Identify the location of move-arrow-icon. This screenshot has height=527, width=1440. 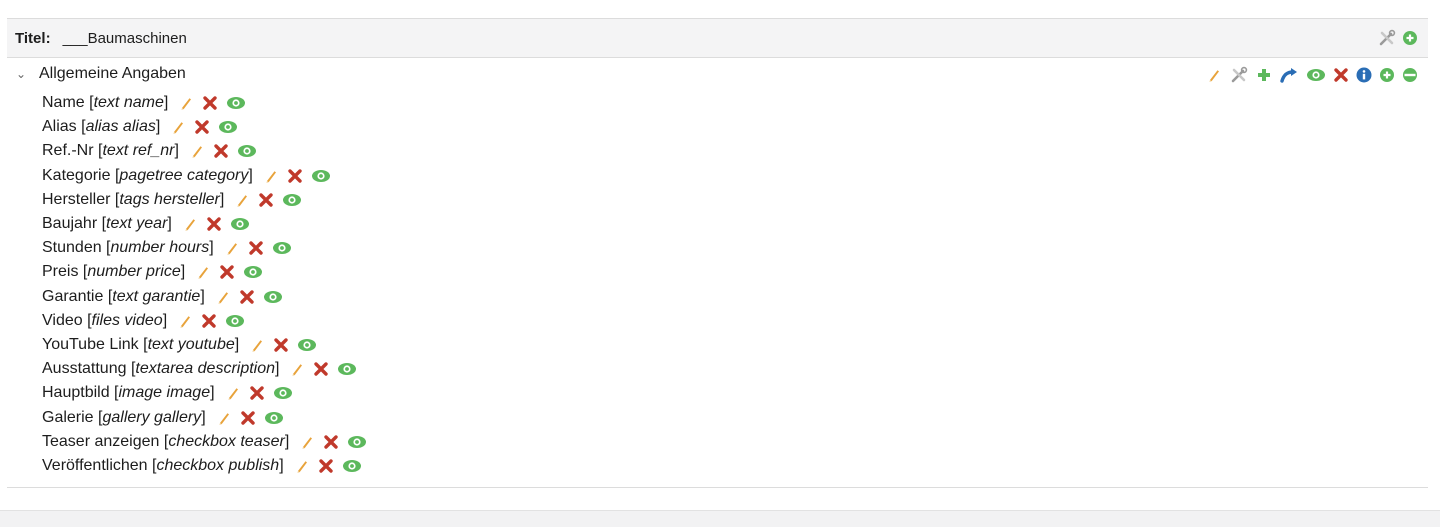
(1289, 75).